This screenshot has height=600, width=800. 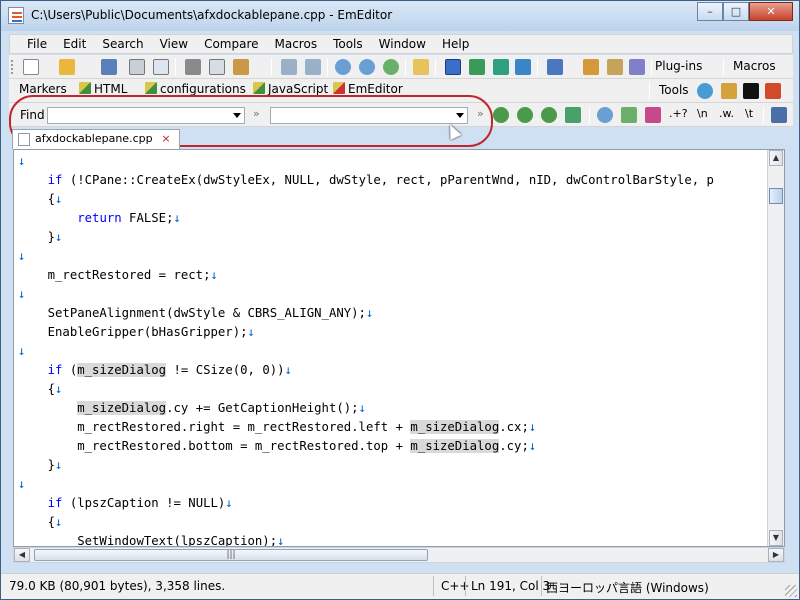 I want to click on emeditor-app-icon, so click(x=16, y=15).